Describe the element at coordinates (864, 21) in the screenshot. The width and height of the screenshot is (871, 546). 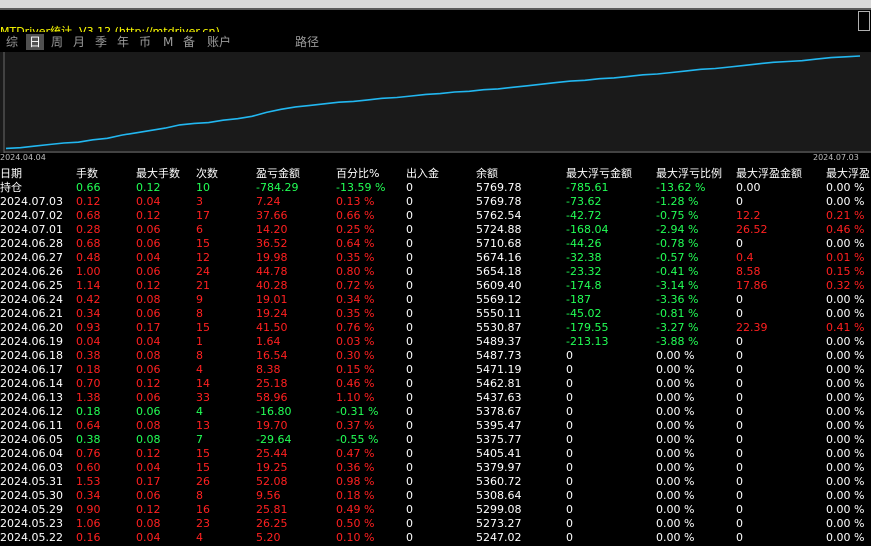
I see `window-control-box` at that location.